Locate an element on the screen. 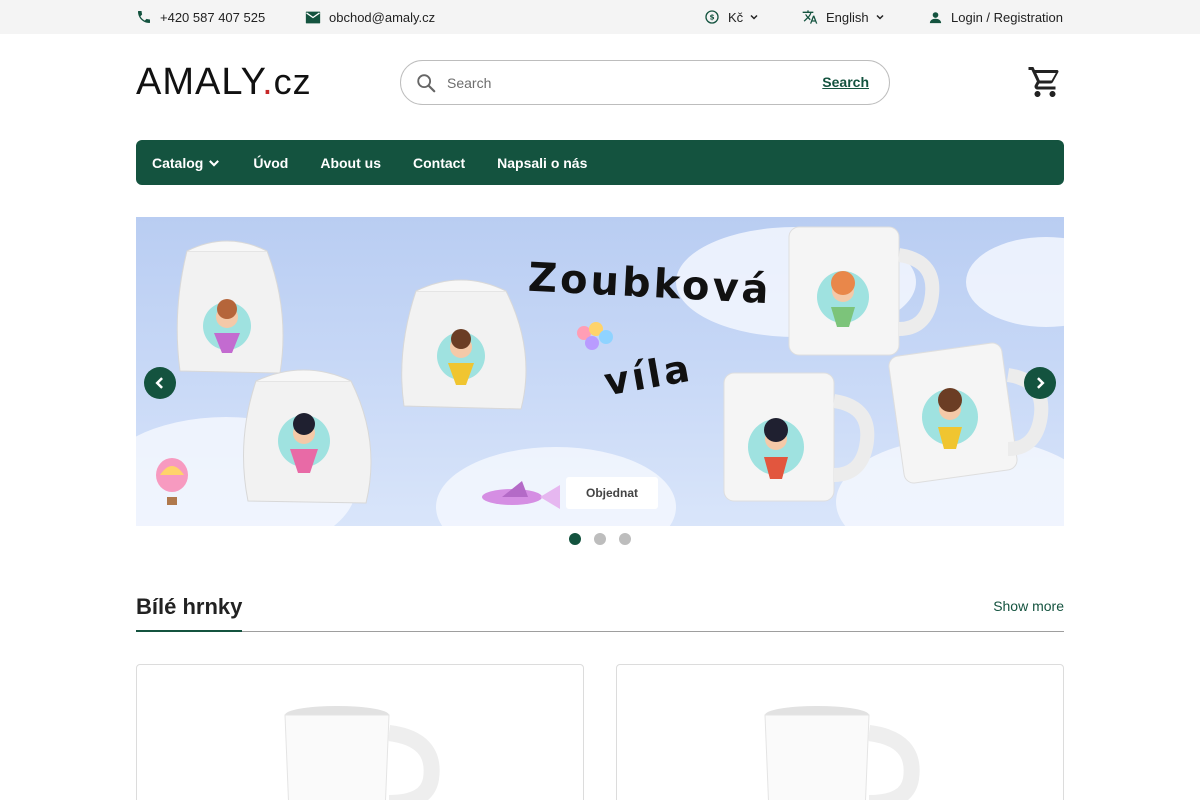 The width and height of the screenshot is (1200, 800). phone-contact: +420 587 407 525 is located at coordinates (200, 17).